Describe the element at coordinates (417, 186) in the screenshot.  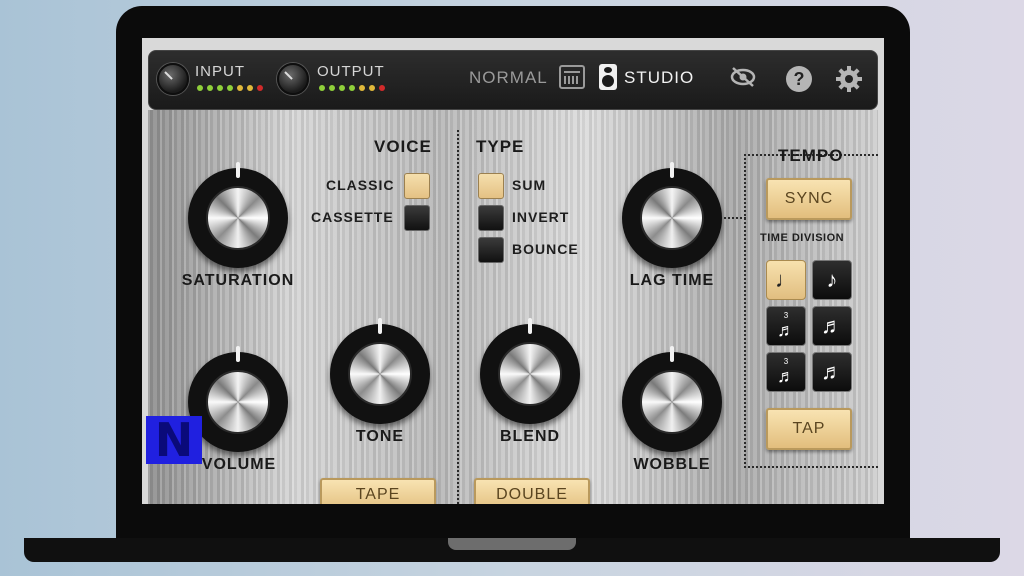
I see `voice-option-classic-toggle` at that location.